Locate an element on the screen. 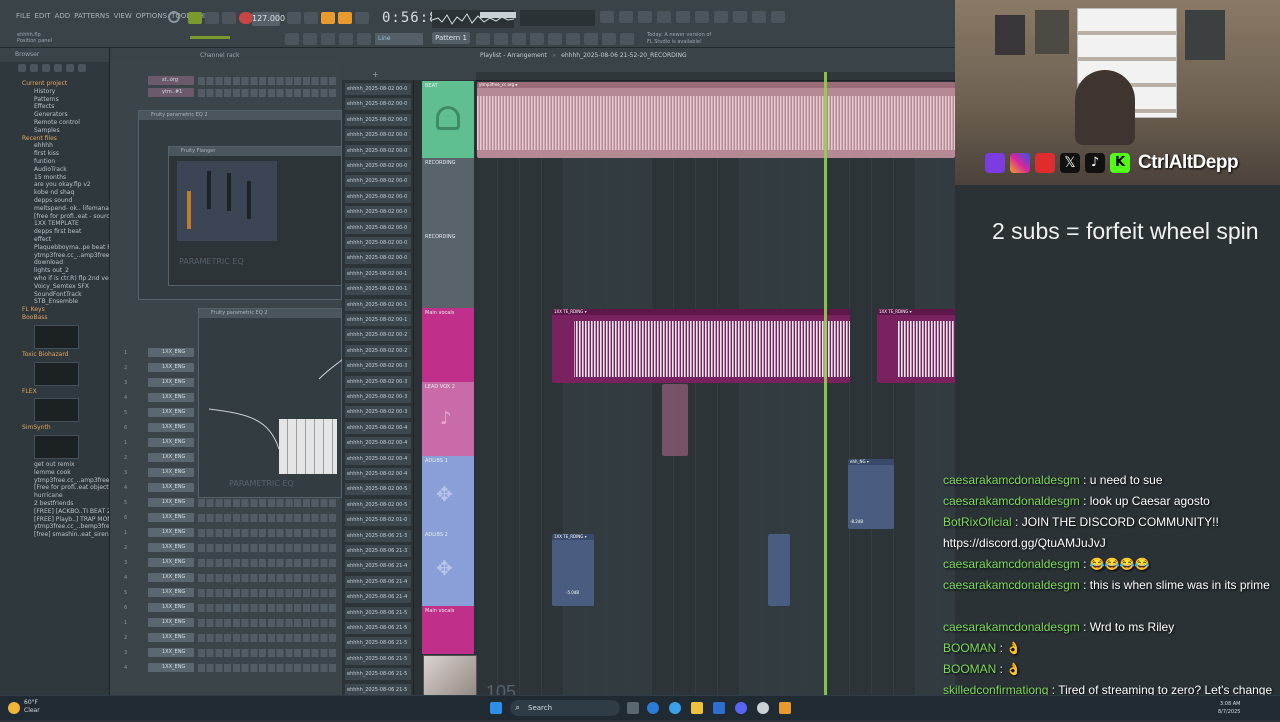  plus-icon is located at coordinates (483, 39).